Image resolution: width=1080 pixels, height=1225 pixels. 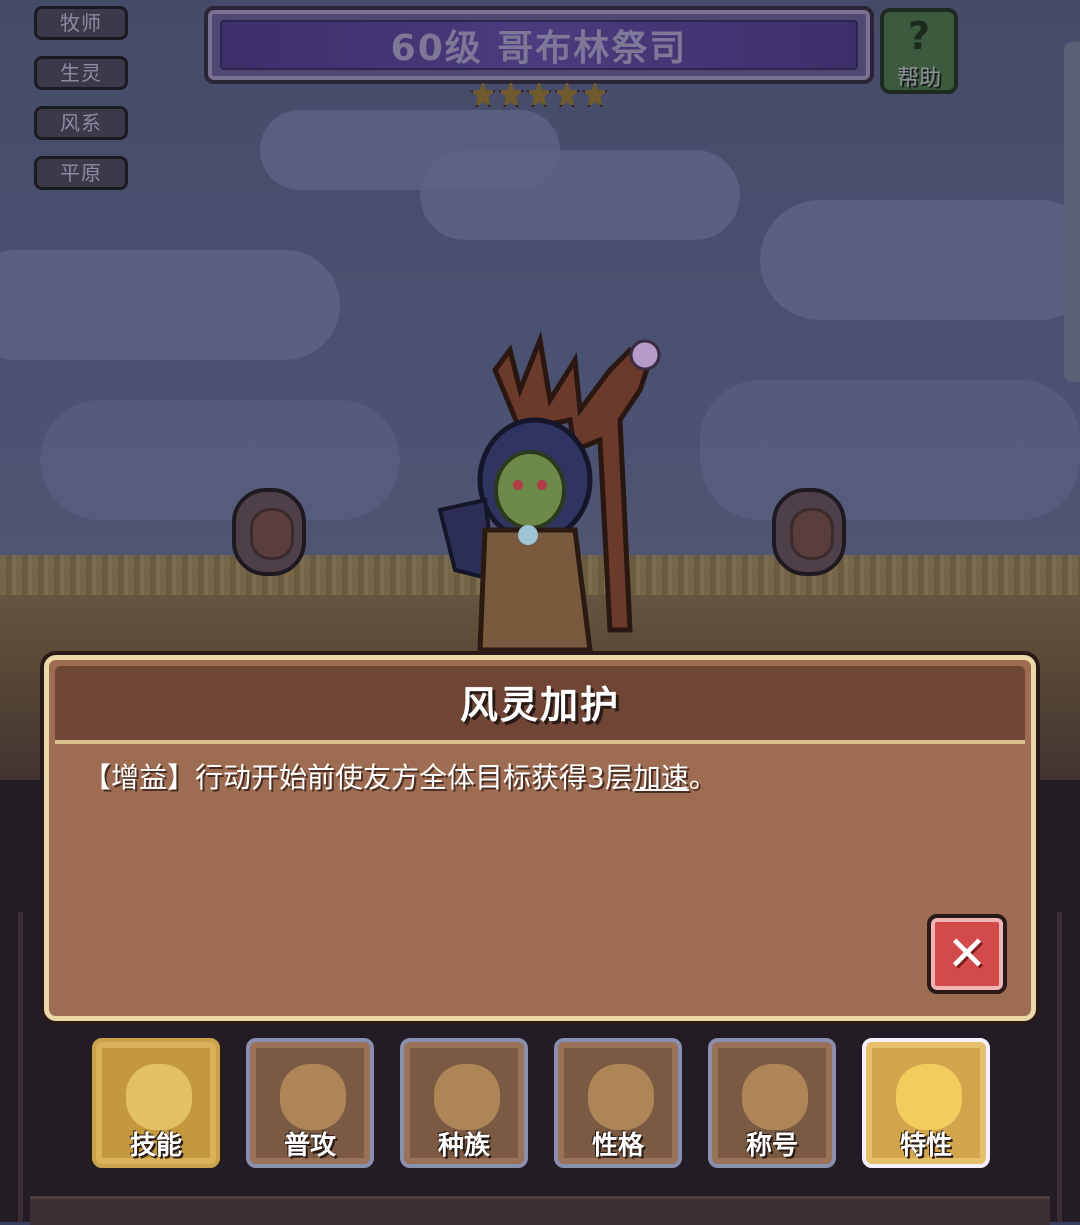 I want to click on bottom-strip, so click(x=540, y=1210).